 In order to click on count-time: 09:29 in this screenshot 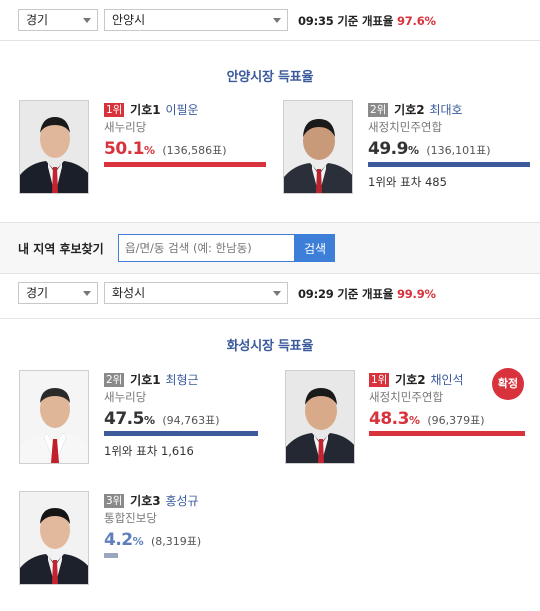, I will do `click(316, 294)`.